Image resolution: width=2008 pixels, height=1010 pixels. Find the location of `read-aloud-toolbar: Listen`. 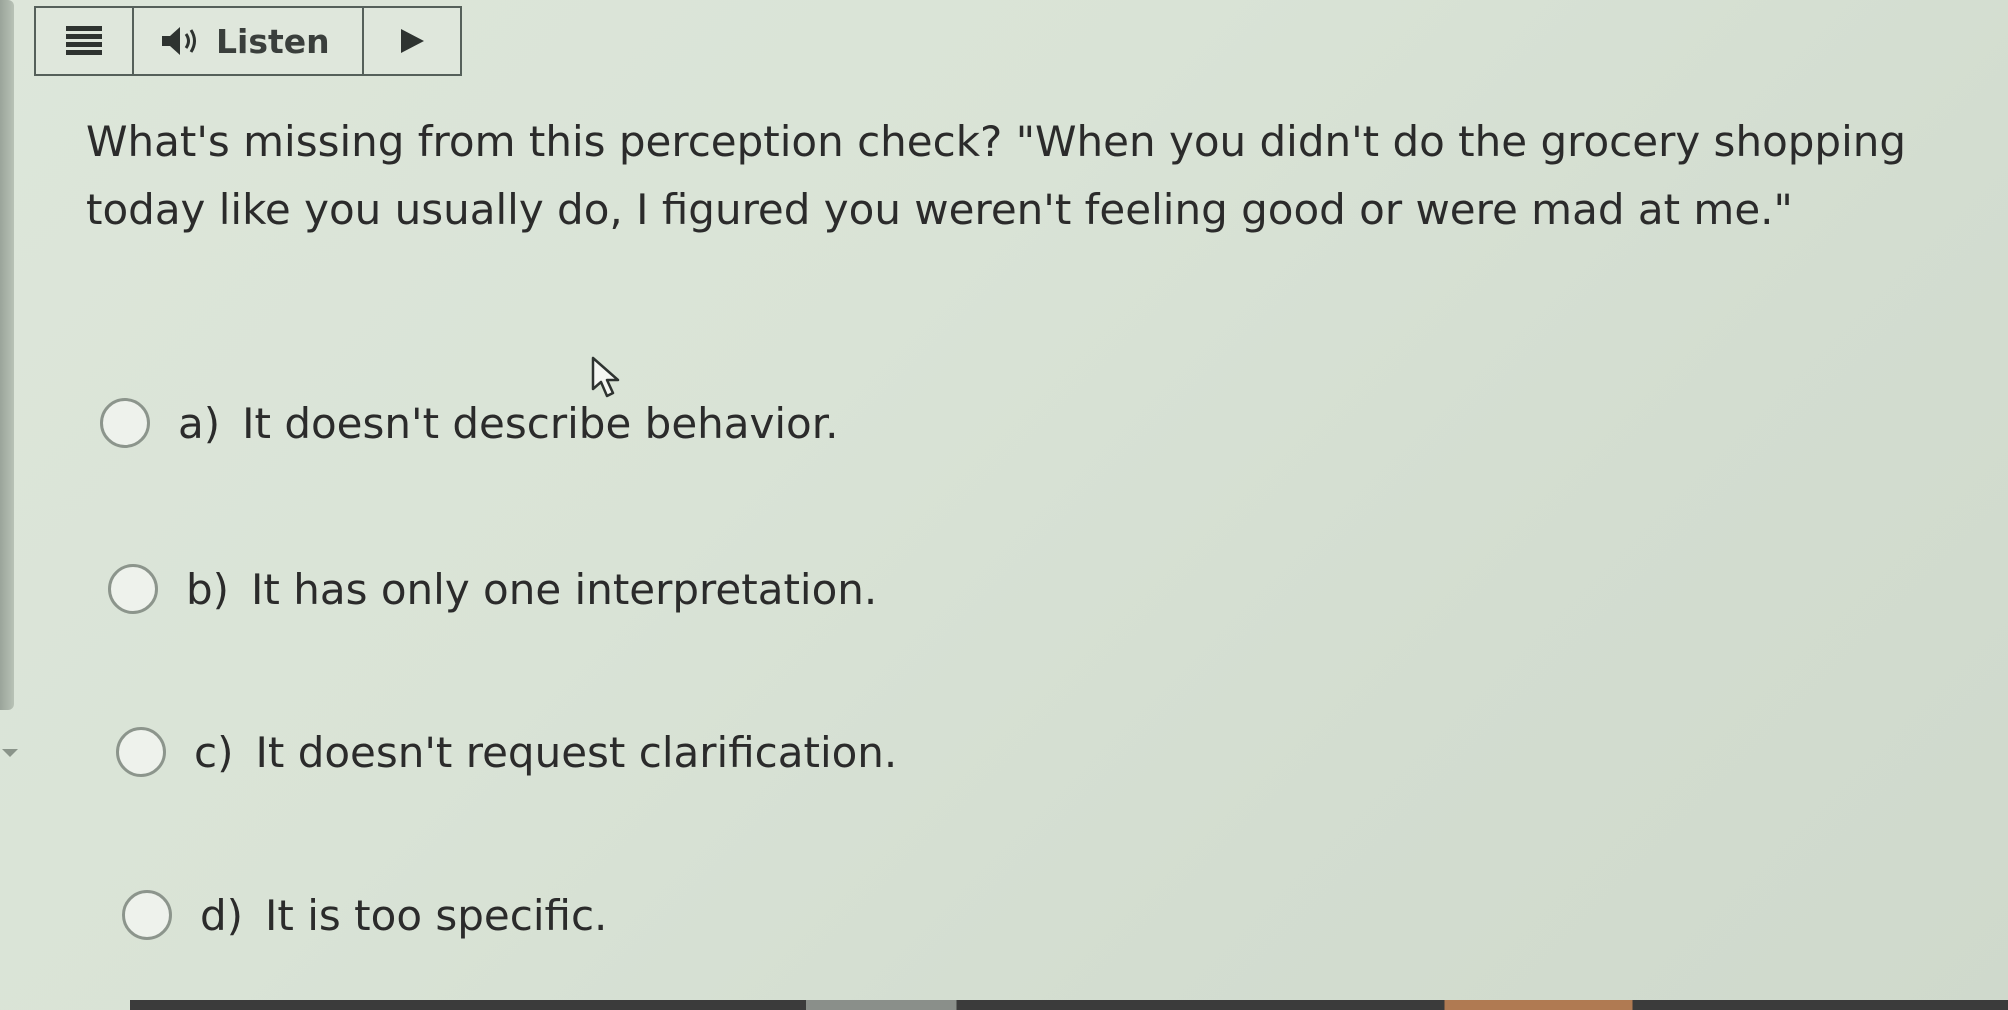

read-aloud-toolbar: Listen is located at coordinates (248, 41).